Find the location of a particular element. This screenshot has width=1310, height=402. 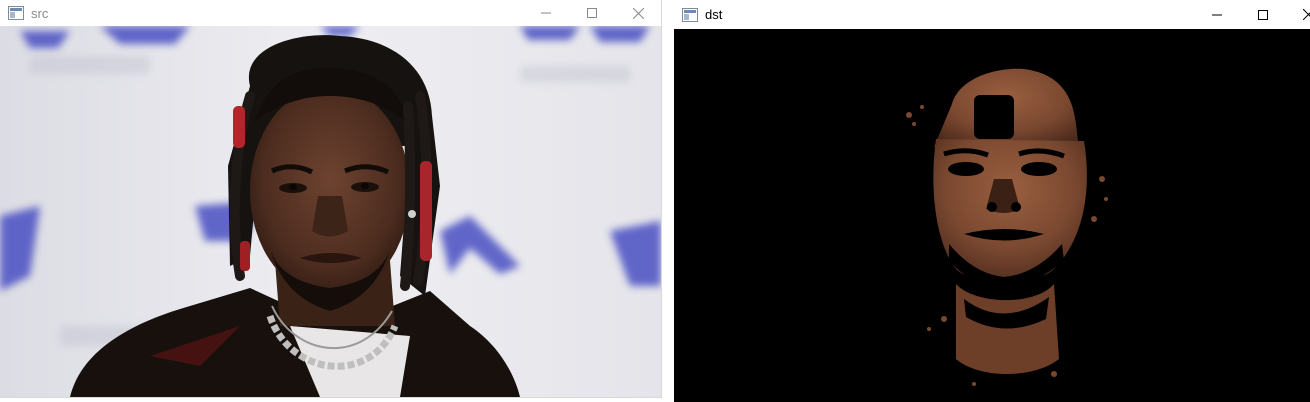

dst-maximize-button is located at coordinates (1263, 14).